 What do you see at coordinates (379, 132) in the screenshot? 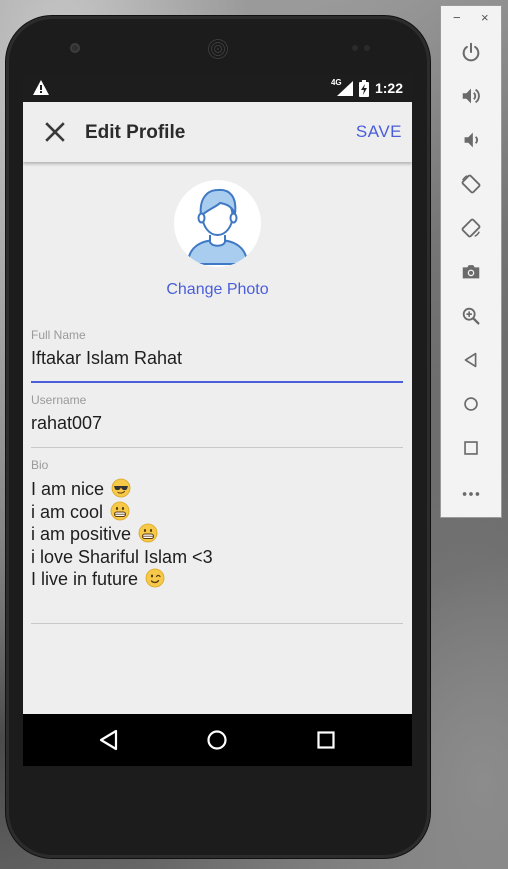
I see `save-button: SAVE` at bounding box center [379, 132].